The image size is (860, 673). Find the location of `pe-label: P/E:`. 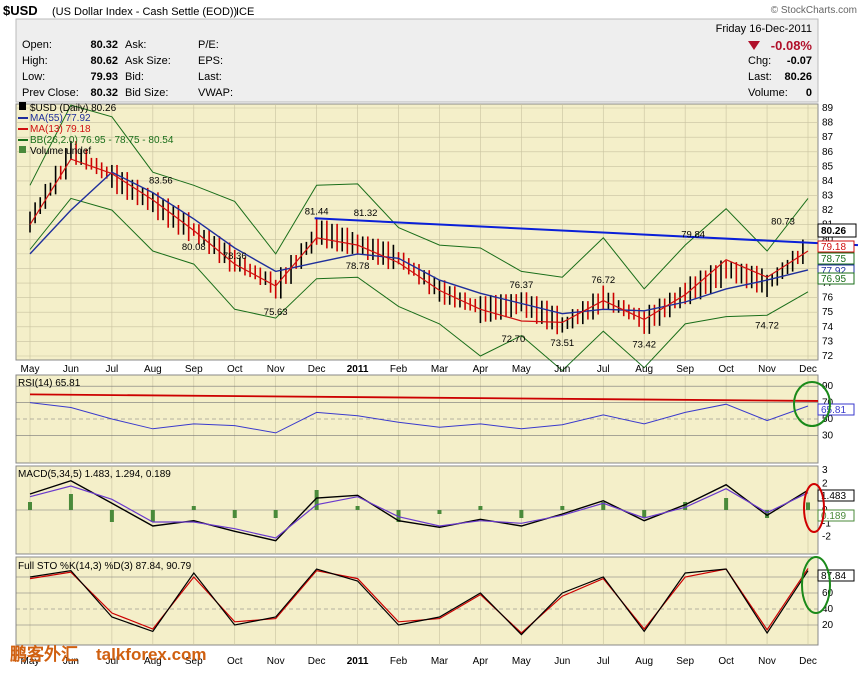

pe-label: P/E: is located at coordinates (208, 45).